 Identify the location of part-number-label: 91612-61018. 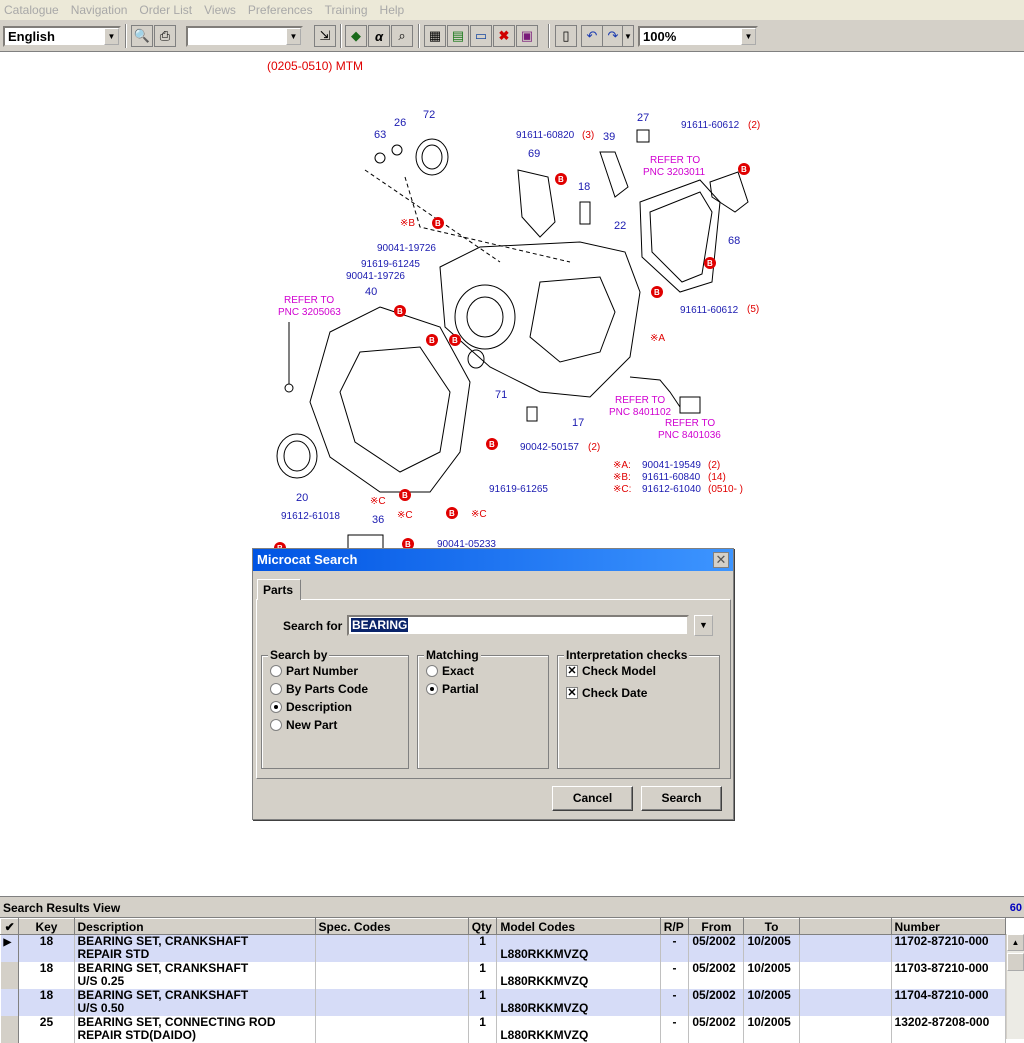
(310, 516).